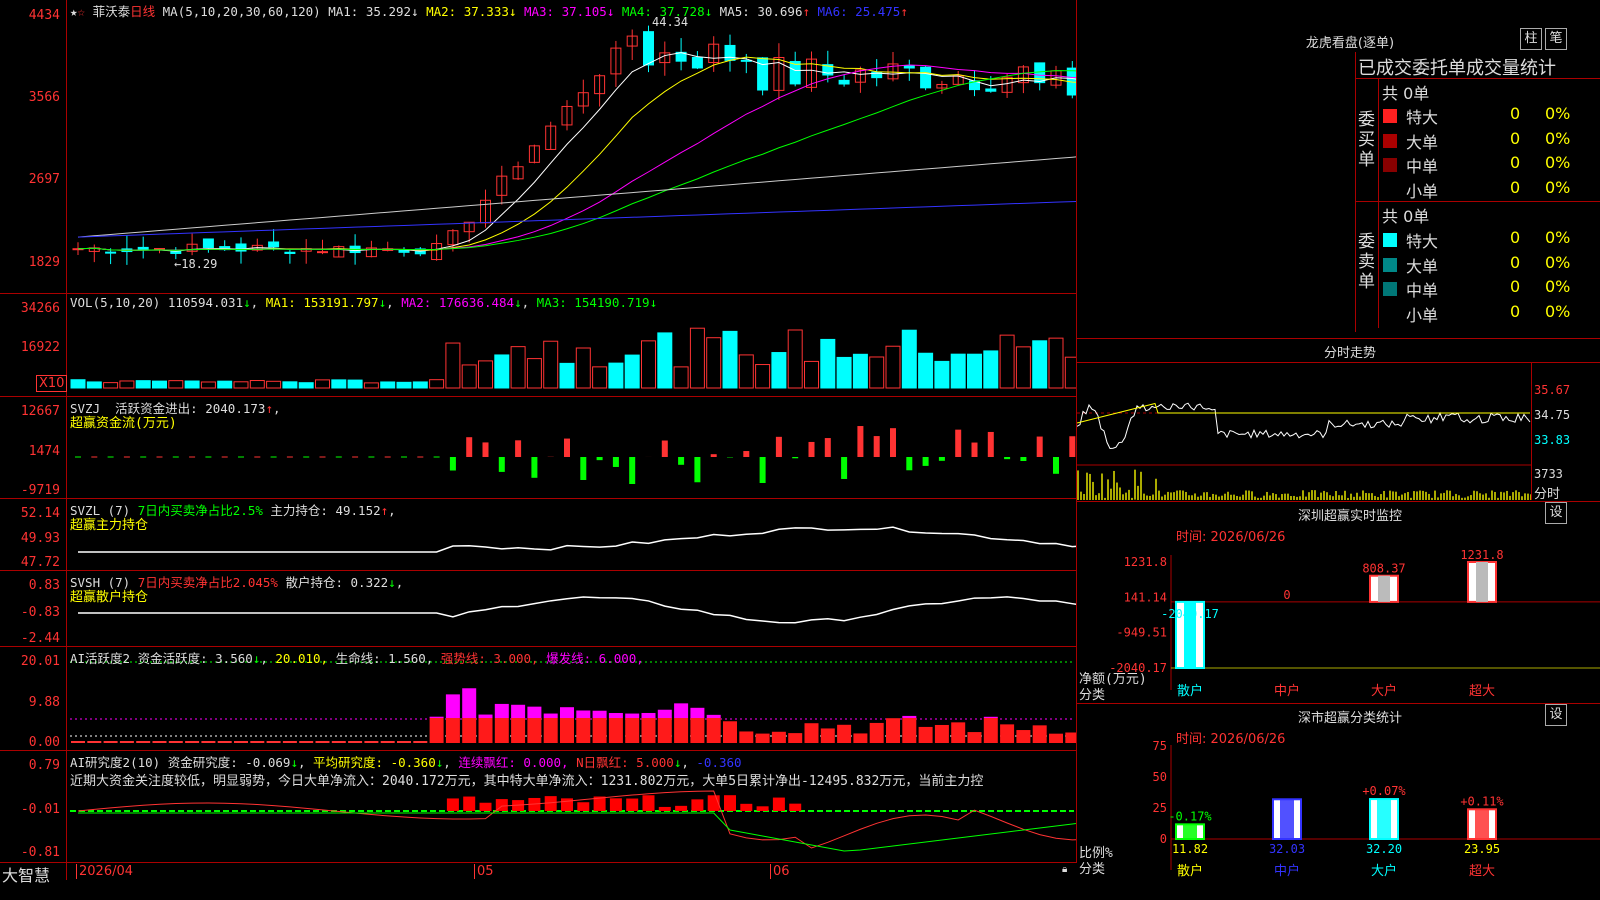 This screenshot has width=1600, height=900. I want to click on star-icon: ★, so click(74, 11).